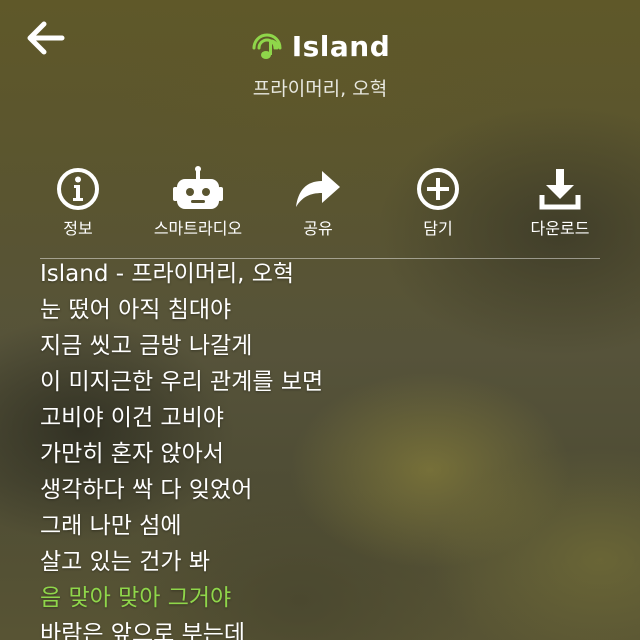  What do you see at coordinates (78, 189) in the screenshot?
I see `info-icon` at bounding box center [78, 189].